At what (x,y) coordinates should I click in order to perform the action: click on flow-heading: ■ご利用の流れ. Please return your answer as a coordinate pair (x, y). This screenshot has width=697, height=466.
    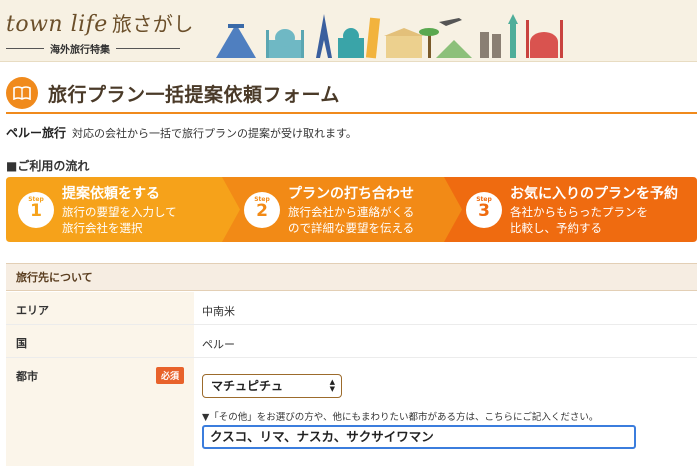
    Looking at the image, I should click on (48, 166).